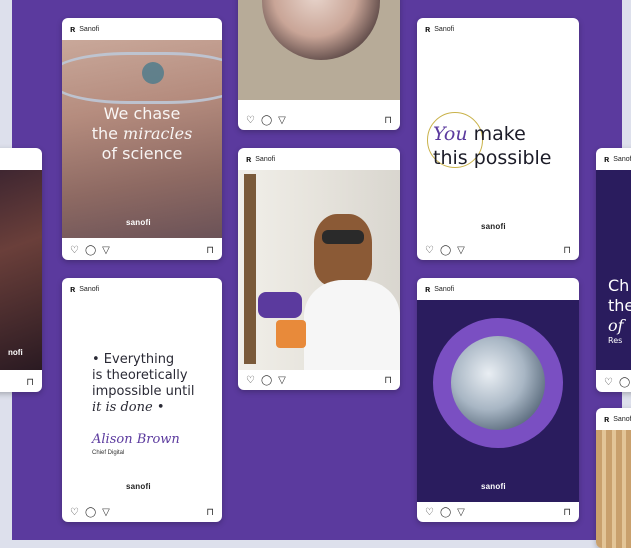 The image size is (631, 548). Describe the element at coordinates (250, 269) in the screenshot. I see `window-frame` at that location.